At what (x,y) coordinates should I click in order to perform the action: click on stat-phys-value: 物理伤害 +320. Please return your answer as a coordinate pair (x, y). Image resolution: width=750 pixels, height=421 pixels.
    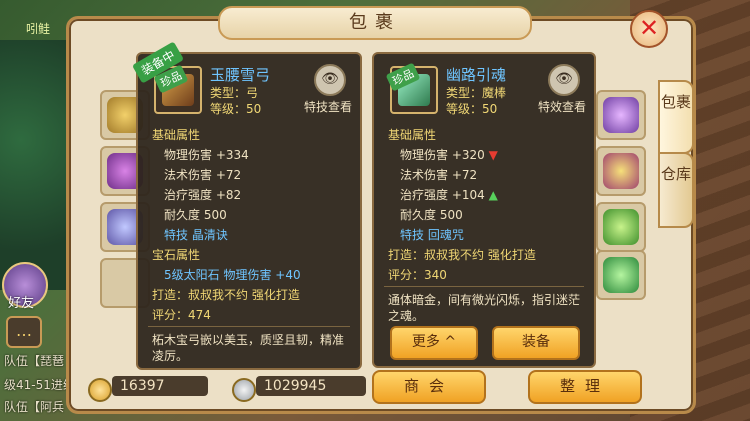
    Looking at the image, I should click on (442, 155).